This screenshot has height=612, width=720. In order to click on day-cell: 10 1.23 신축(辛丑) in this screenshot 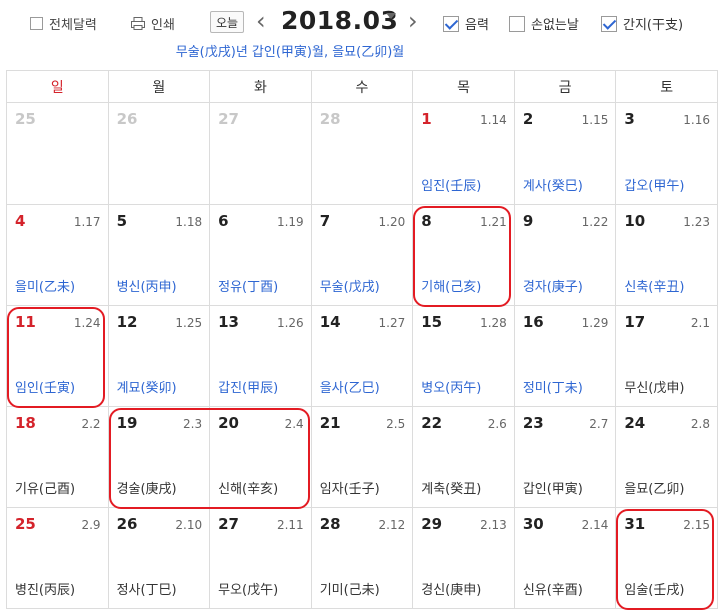, I will do `click(666, 255)`.